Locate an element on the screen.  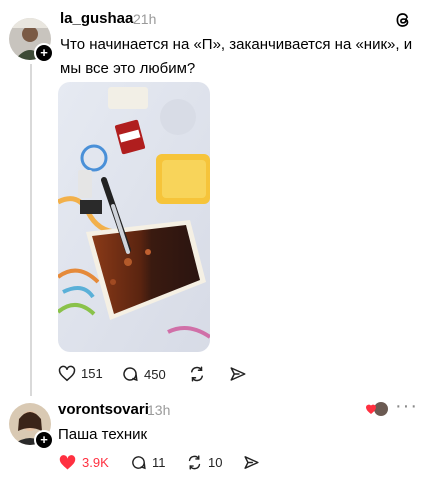
liked-by-author-badge is located at coordinates (377, 409).